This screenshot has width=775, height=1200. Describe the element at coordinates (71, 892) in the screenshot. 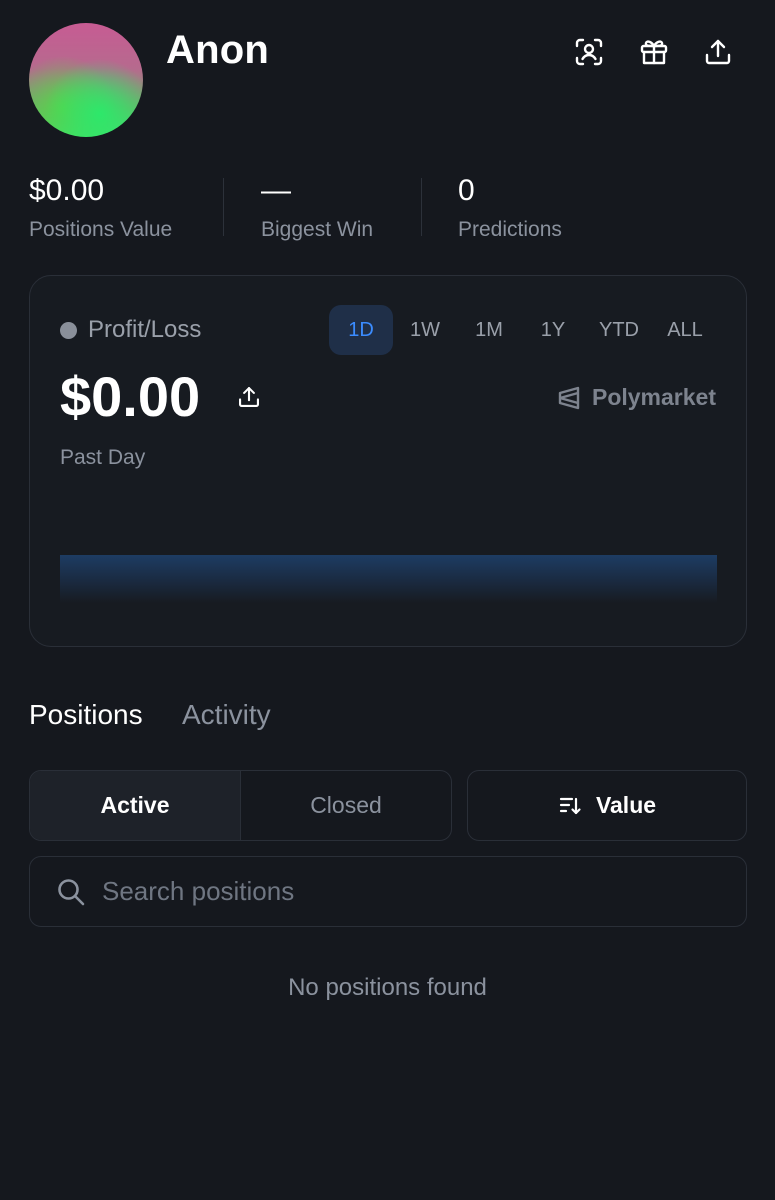

I see `search-icon` at that location.